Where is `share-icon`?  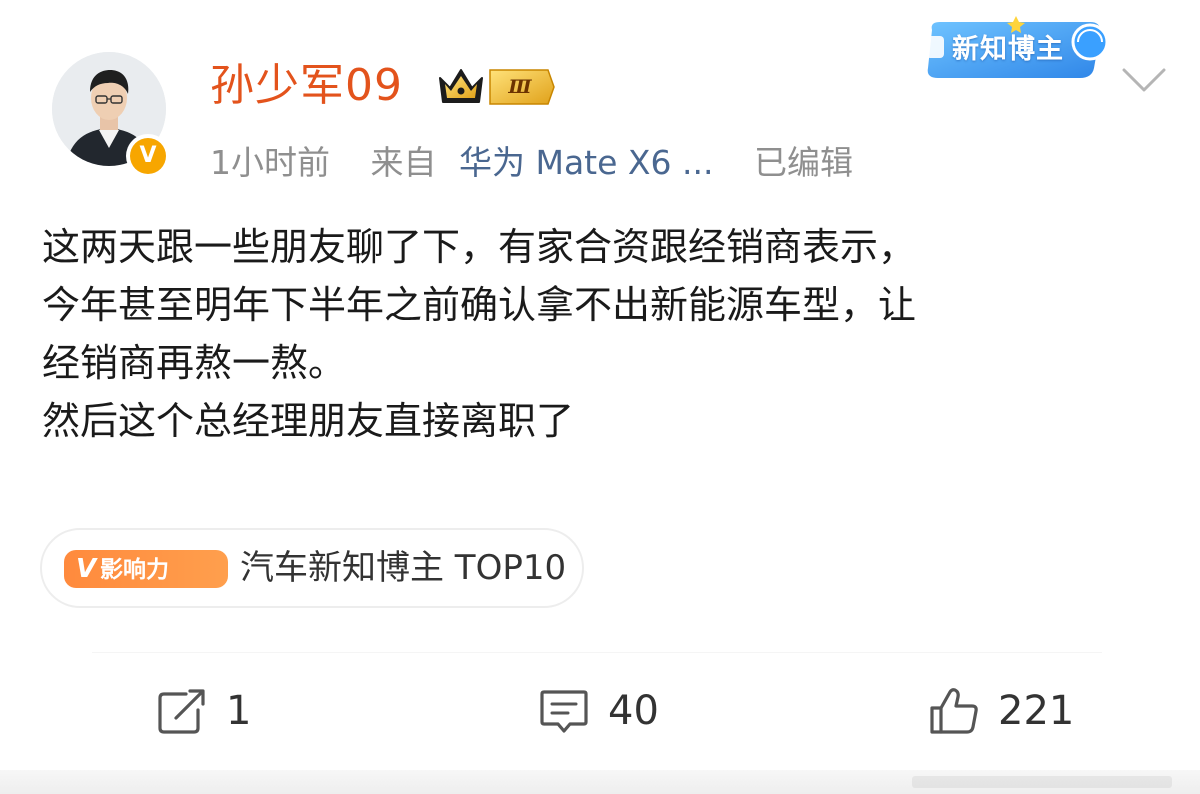
share-icon is located at coordinates (181, 711).